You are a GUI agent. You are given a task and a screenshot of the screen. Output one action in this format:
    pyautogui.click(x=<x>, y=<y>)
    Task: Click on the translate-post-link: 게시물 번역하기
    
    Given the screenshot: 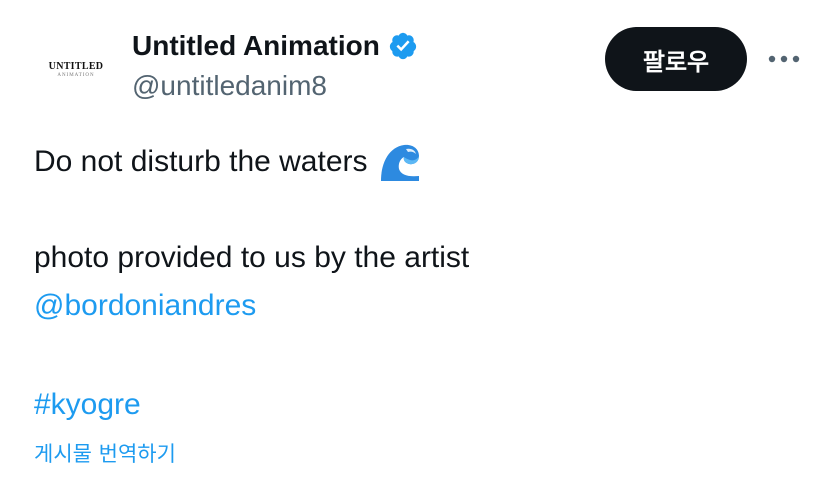 What is the action you would take?
    pyautogui.click(x=105, y=453)
    